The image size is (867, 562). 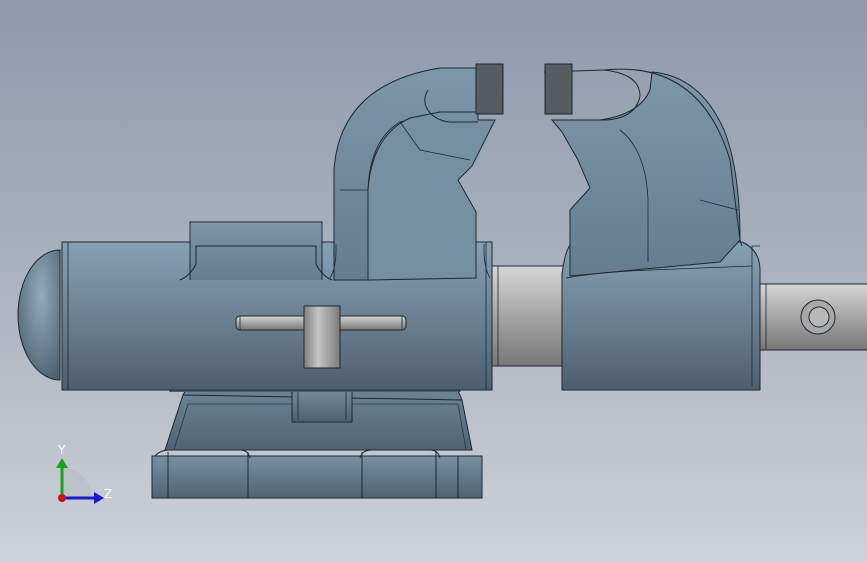 I want to click on handle-hole-icon, so click(x=819, y=317).